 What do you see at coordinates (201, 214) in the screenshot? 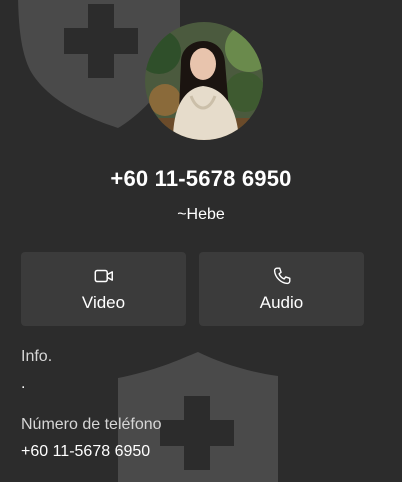
I see `contact-nickname: ~Hebe` at bounding box center [201, 214].